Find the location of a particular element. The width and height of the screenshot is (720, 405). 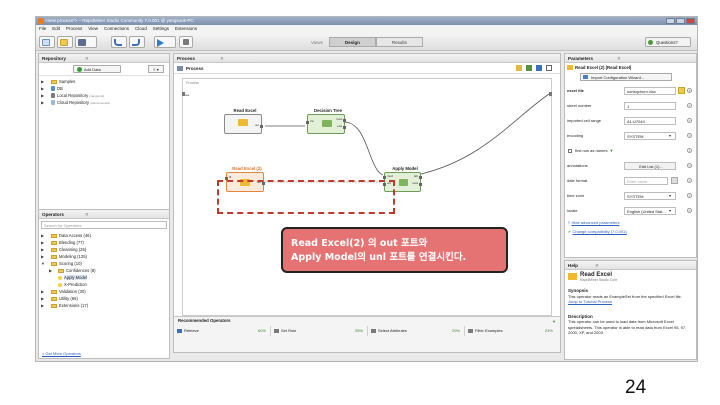

view-switcher: Views Design Results is located at coordinates (367, 42).